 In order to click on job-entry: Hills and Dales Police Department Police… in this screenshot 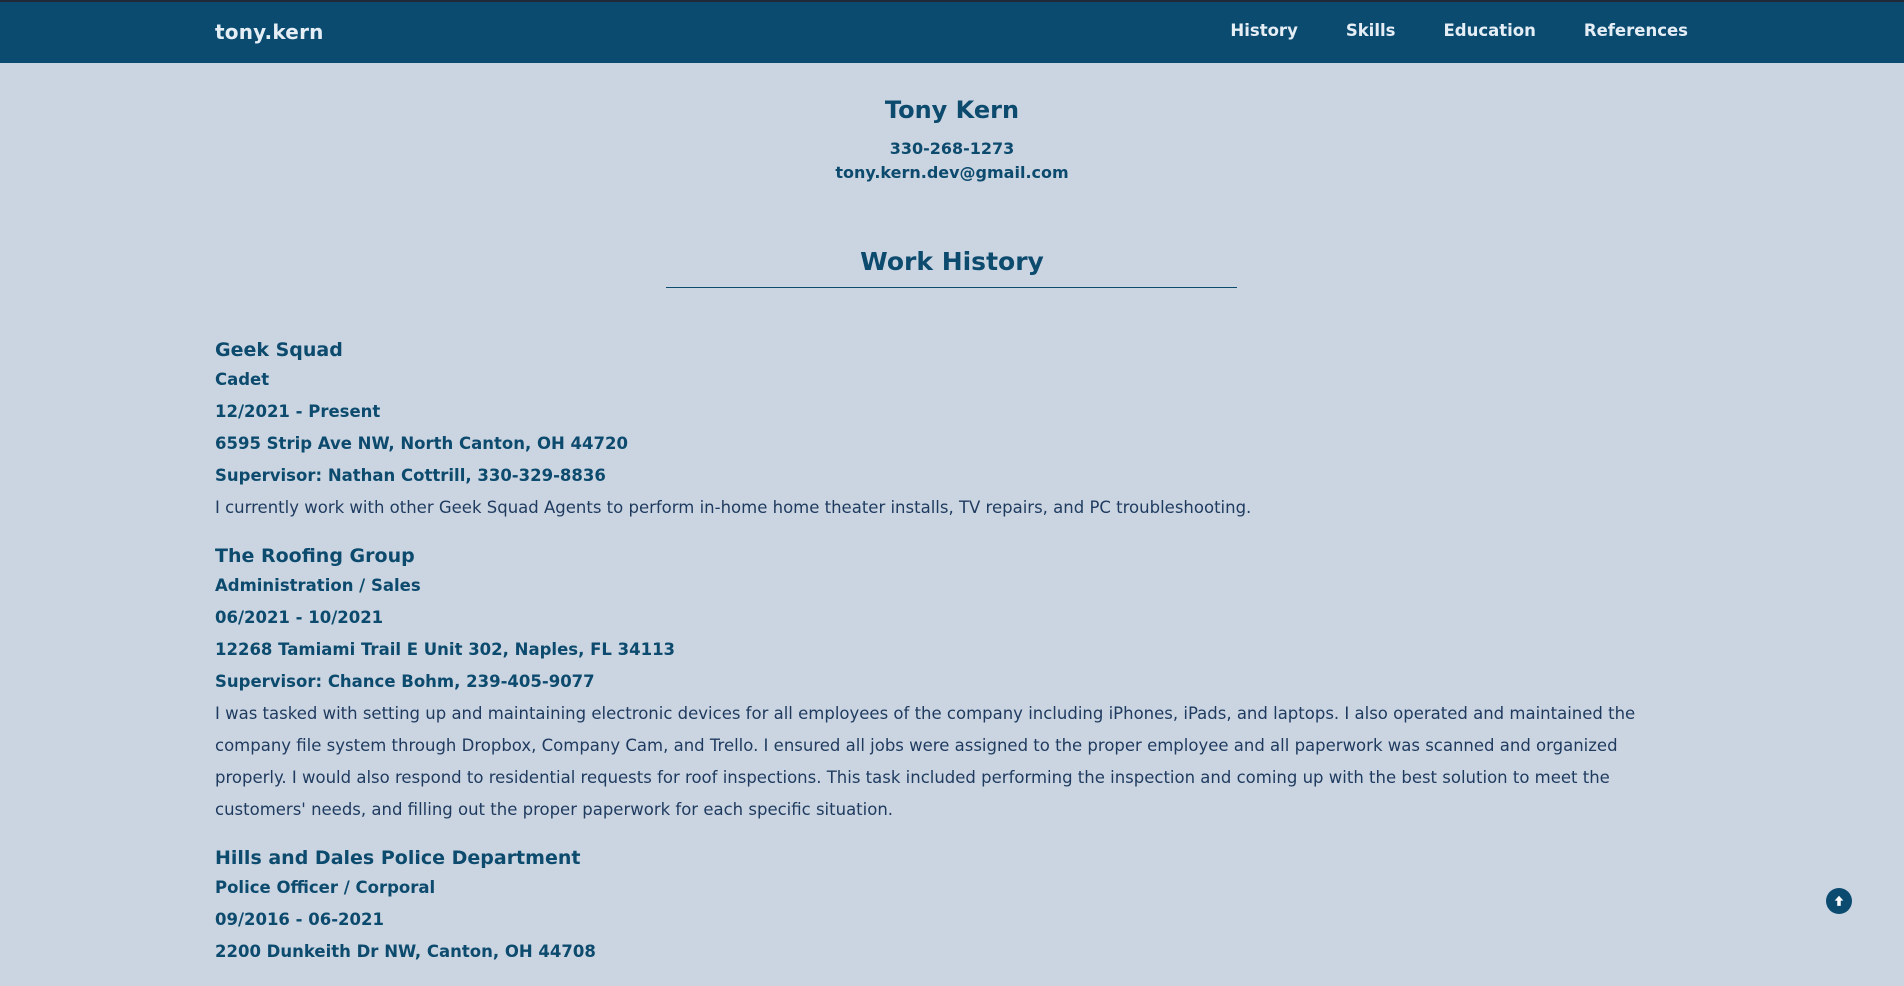, I will do `click(952, 906)`.